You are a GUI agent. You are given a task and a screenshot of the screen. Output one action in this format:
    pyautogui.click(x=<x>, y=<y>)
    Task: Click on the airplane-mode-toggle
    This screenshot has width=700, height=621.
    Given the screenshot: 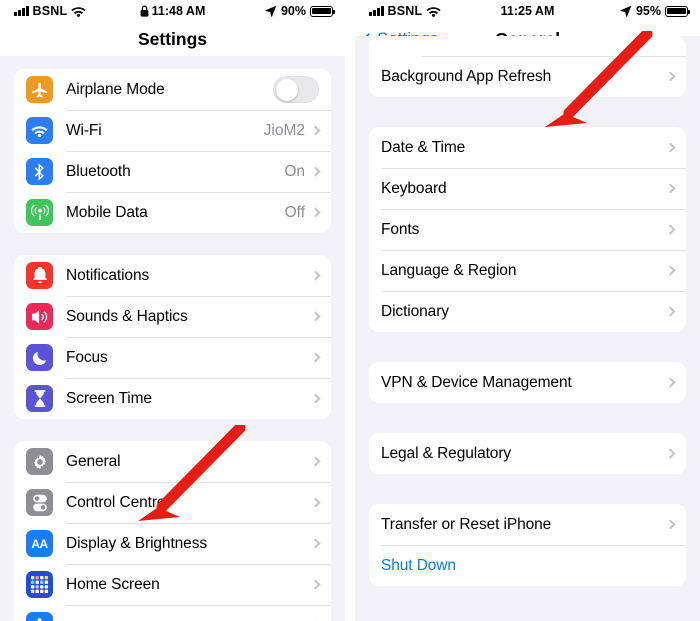 What is the action you would take?
    pyautogui.click(x=296, y=89)
    